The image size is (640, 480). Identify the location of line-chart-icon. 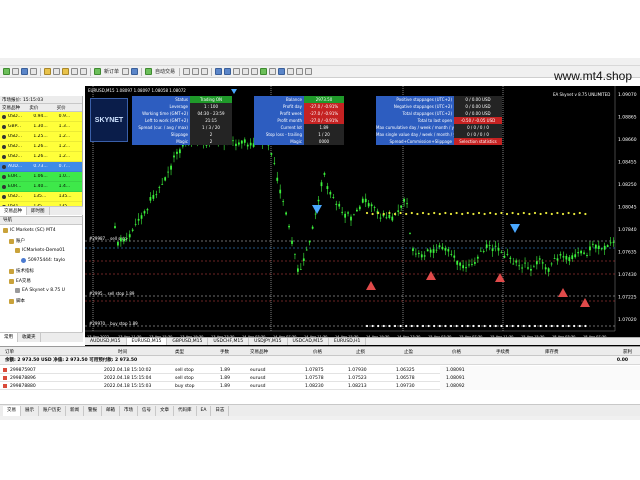
(205, 71).